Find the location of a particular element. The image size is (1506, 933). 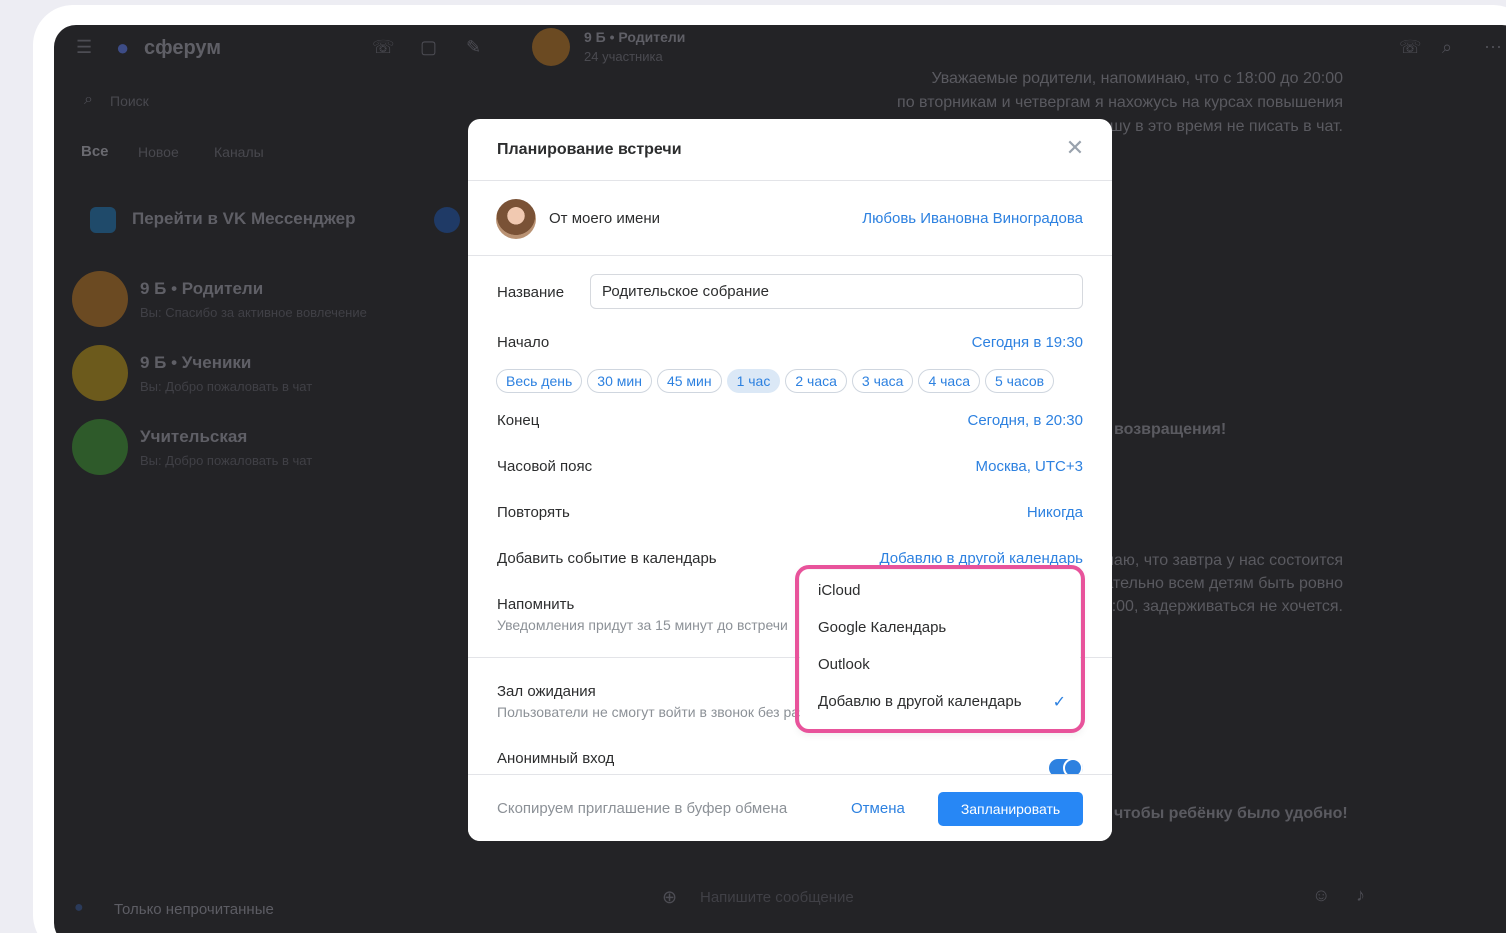

chip-2-hours: 2 часа is located at coordinates (816, 381).